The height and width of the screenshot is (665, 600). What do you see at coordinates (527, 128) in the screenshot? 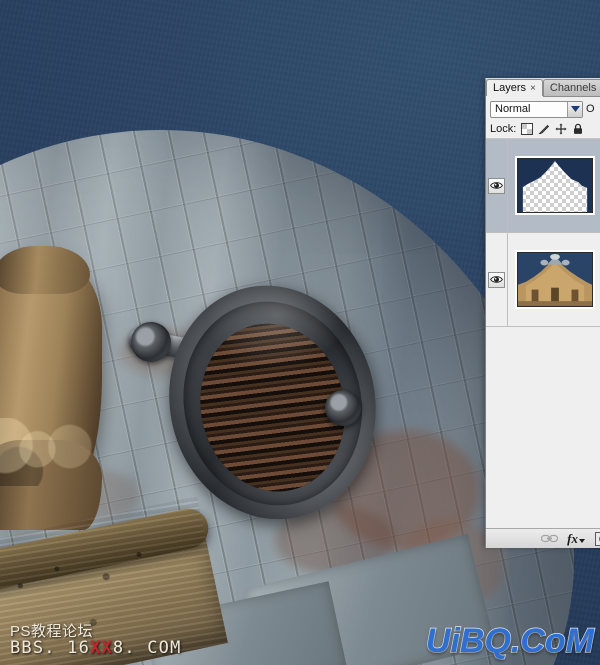
I see `lock-transparent-pixels-icon` at bounding box center [527, 128].